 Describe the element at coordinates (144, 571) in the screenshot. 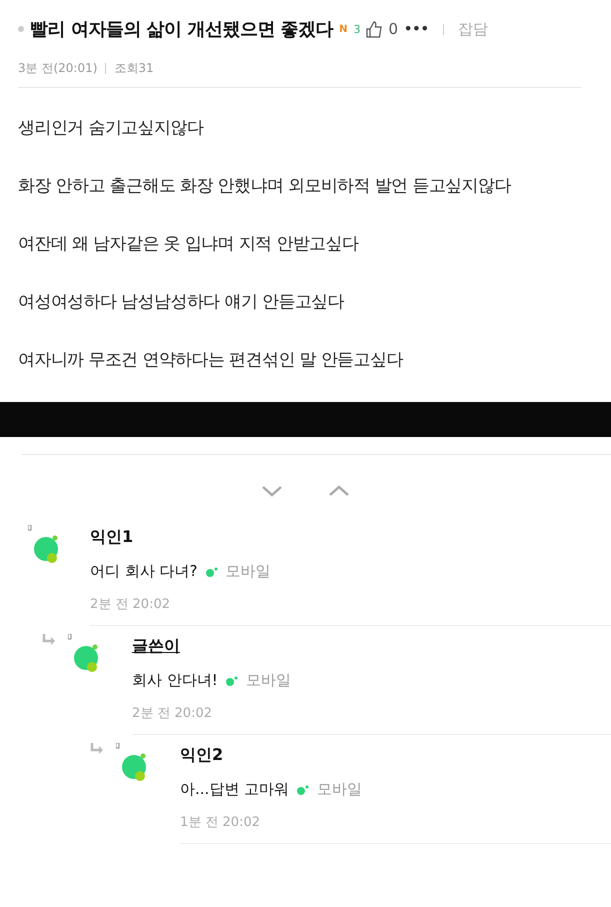

I see `comment-text: 어디 회사 다녀?` at that location.